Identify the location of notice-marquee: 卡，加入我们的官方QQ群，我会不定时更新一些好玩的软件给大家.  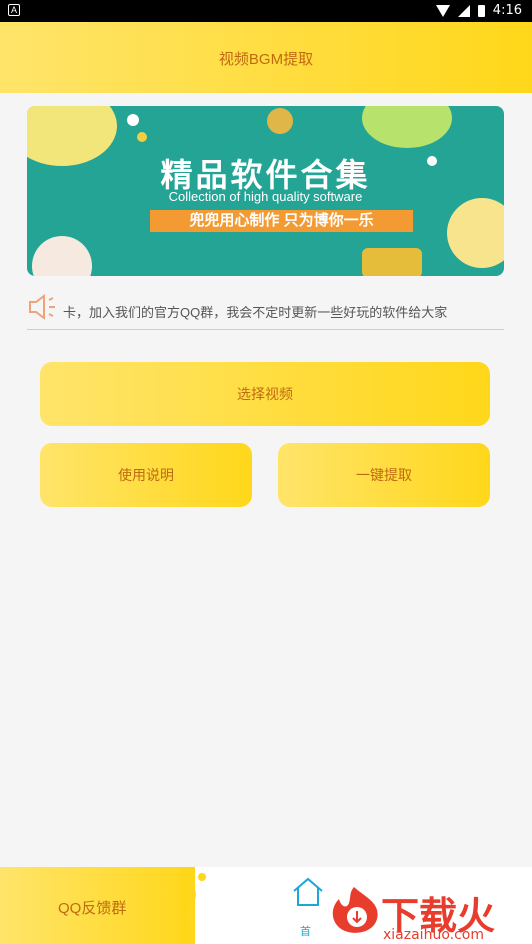
(265, 309).